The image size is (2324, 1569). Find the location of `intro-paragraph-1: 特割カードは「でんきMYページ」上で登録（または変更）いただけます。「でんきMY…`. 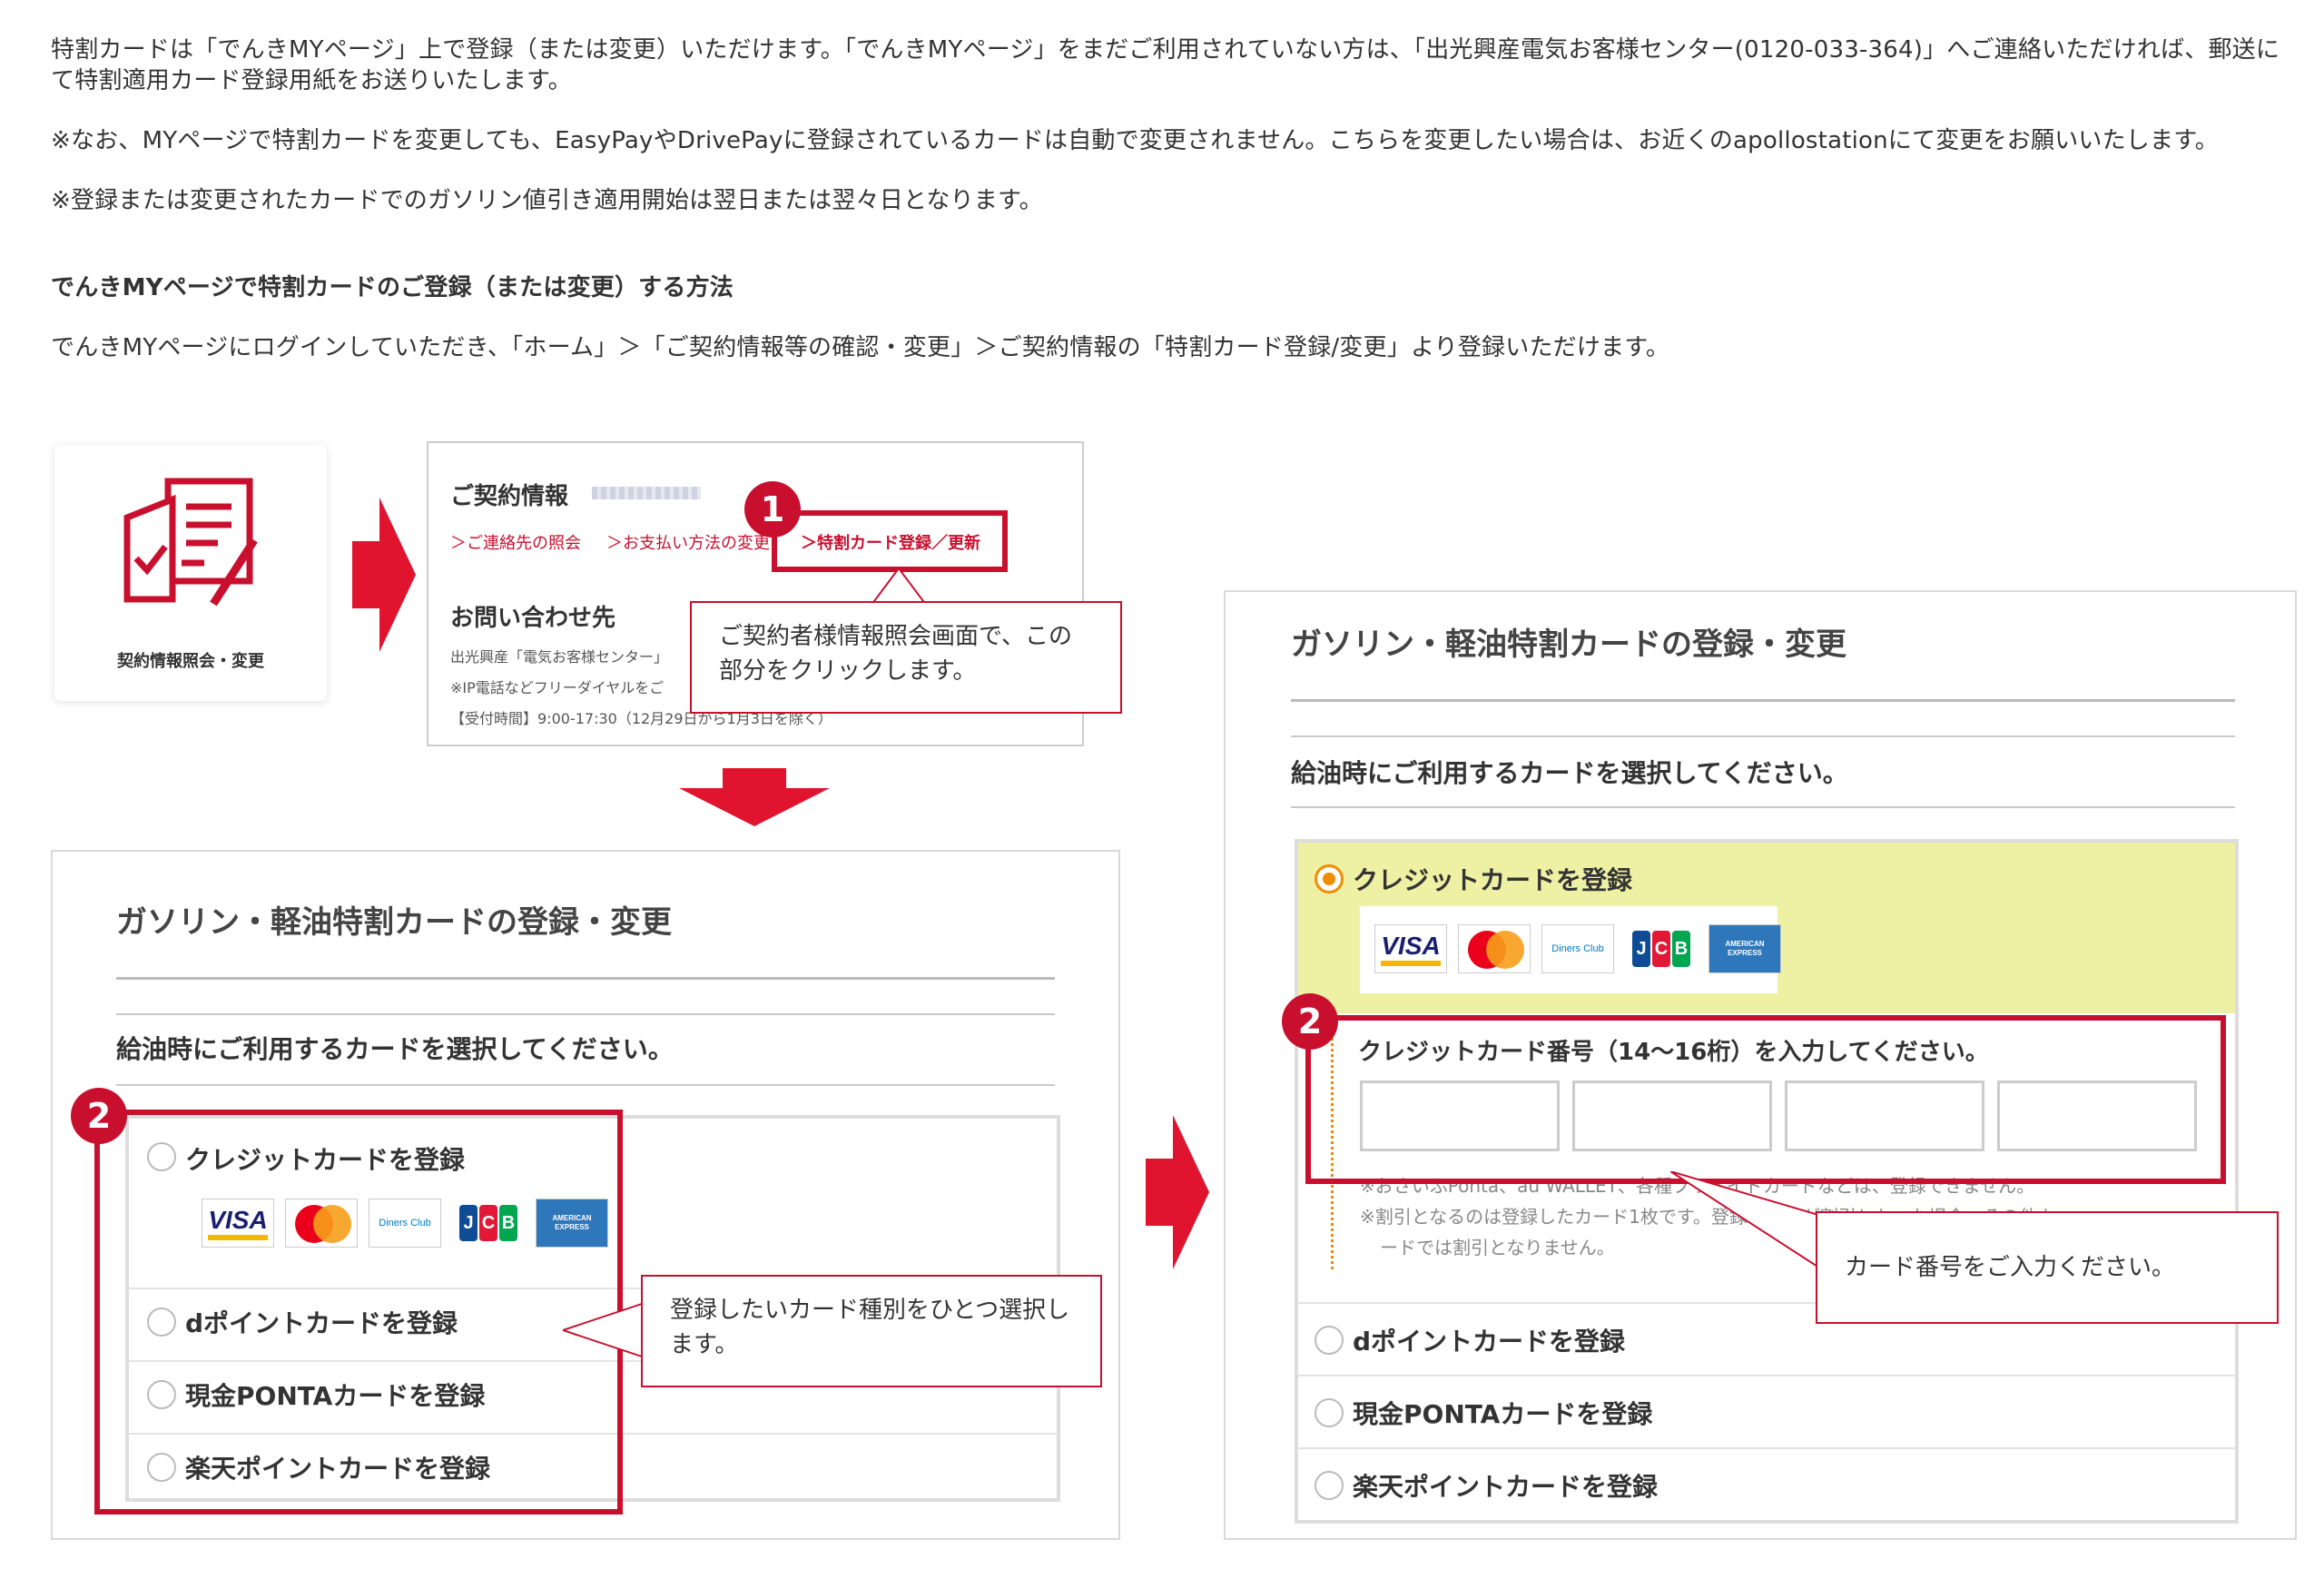

intro-paragraph-1: 特割カードは「でんきMYページ」上で登録（または変更）いただけます。「でんきMY… is located at coordinates (1165, 65).